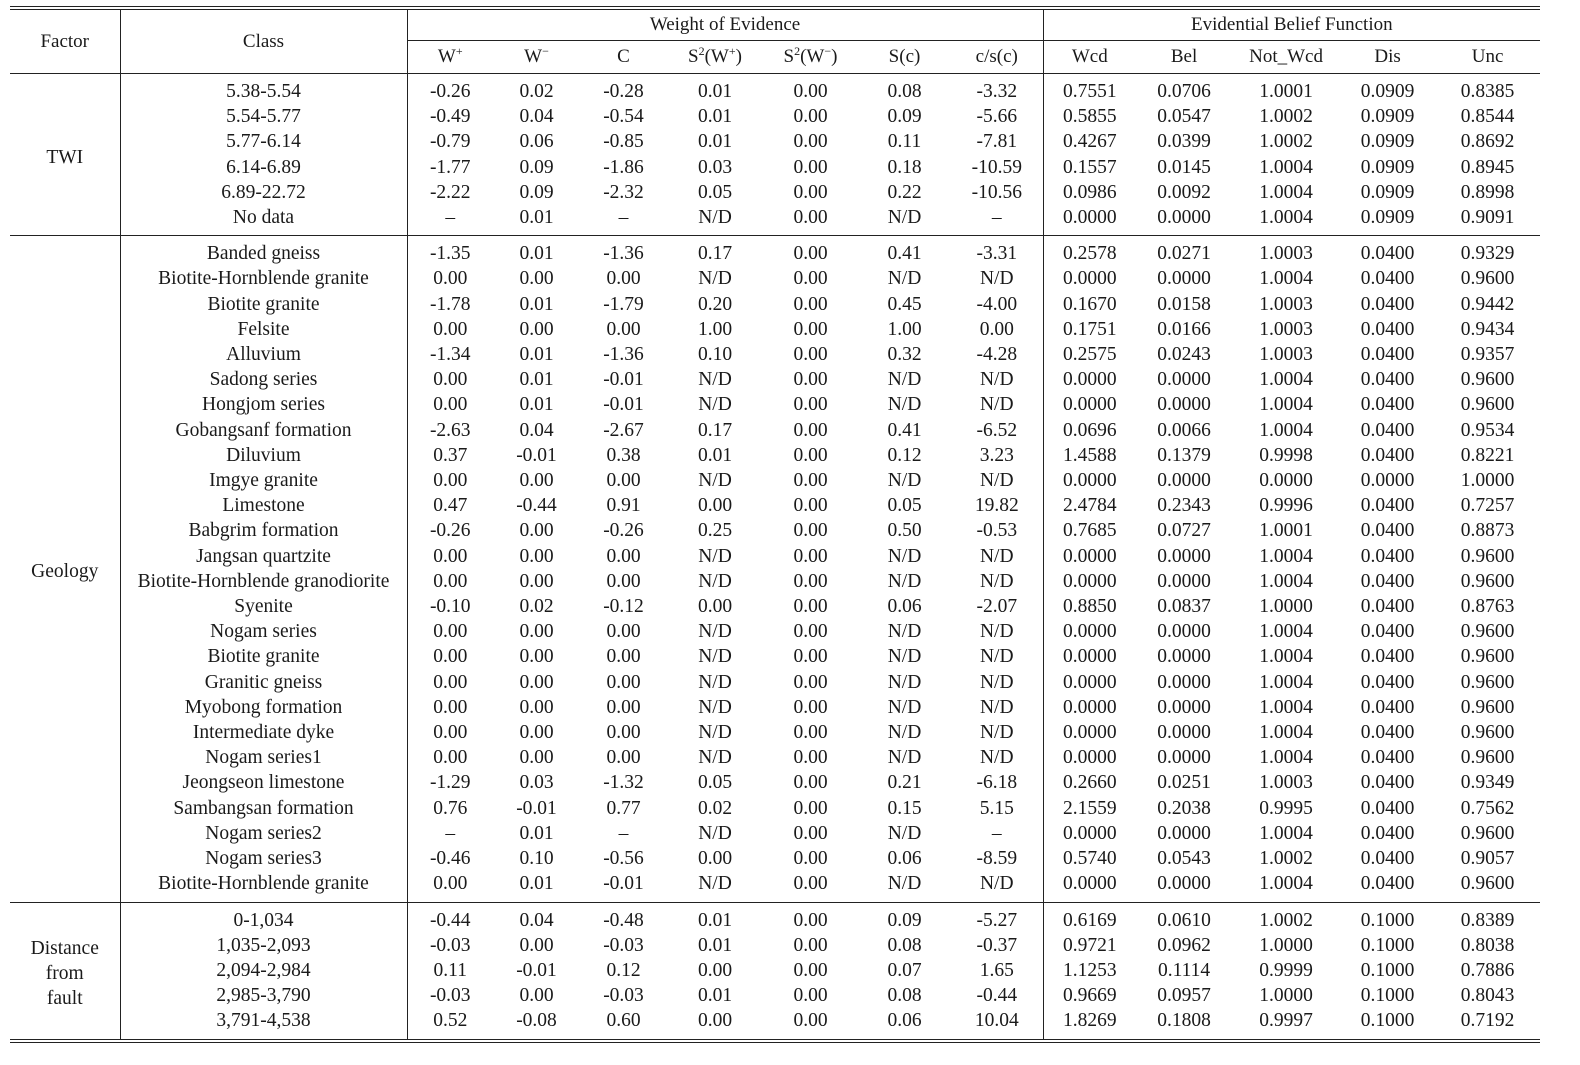  Describe the element at coordinates (64, 973) in the screenshot. I see `factor-label-line: from` at that location.